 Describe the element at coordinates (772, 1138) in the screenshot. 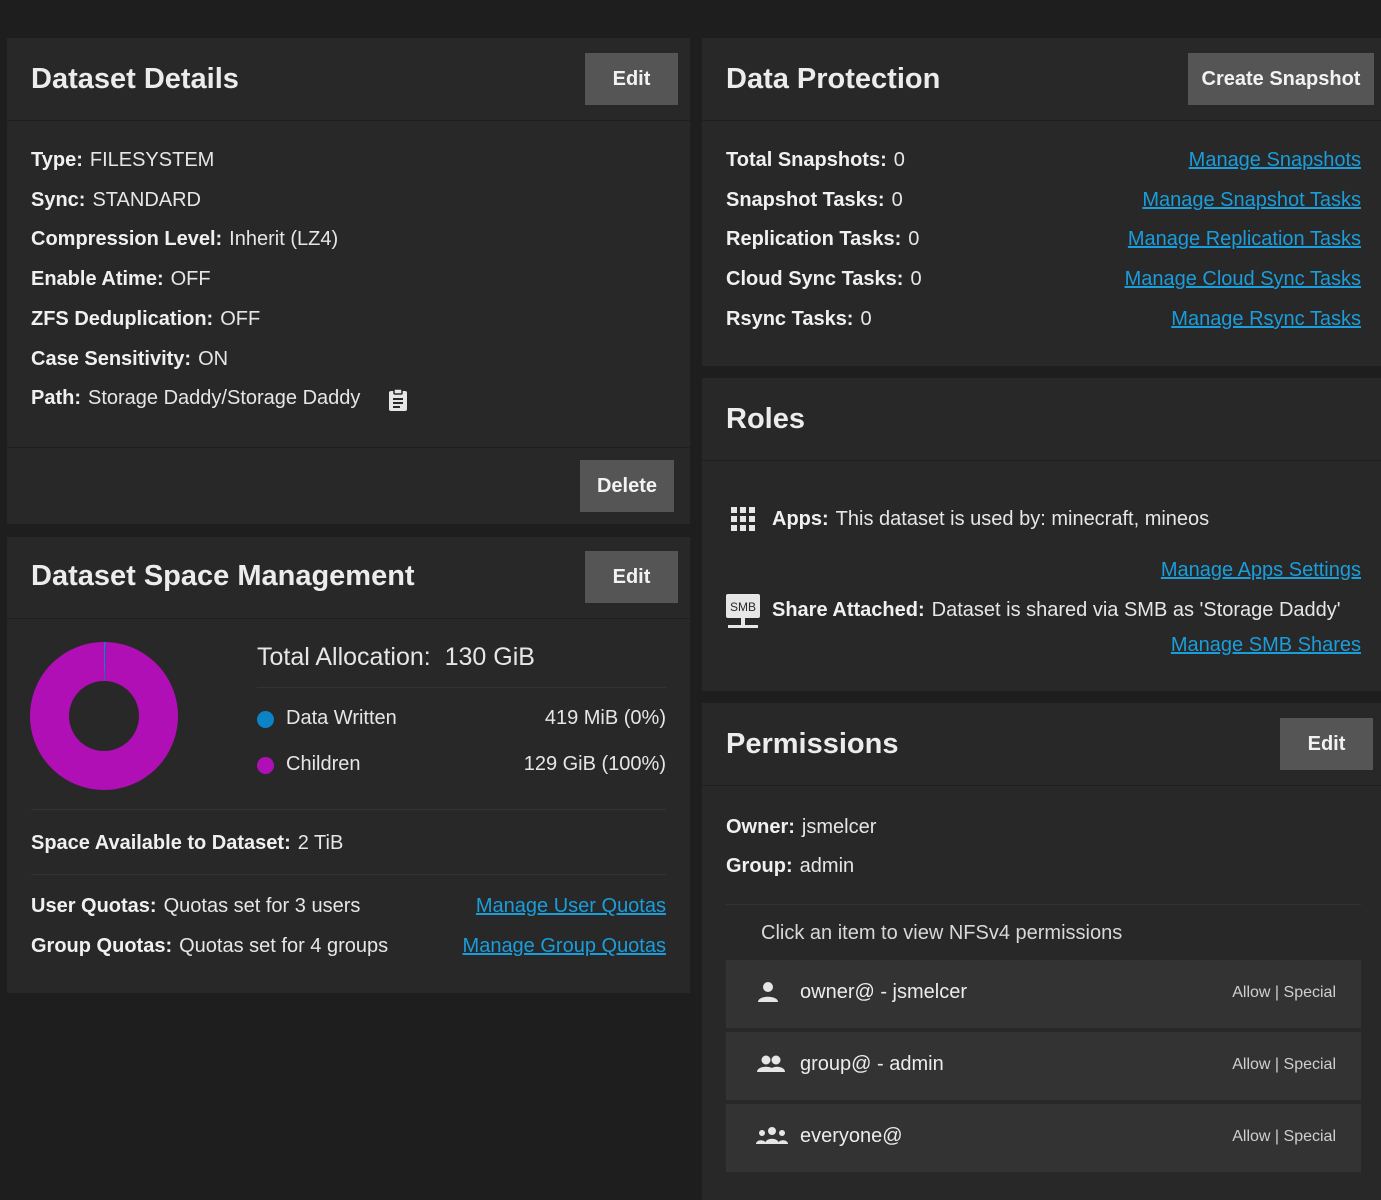

I see `everyone-icon` at that location.